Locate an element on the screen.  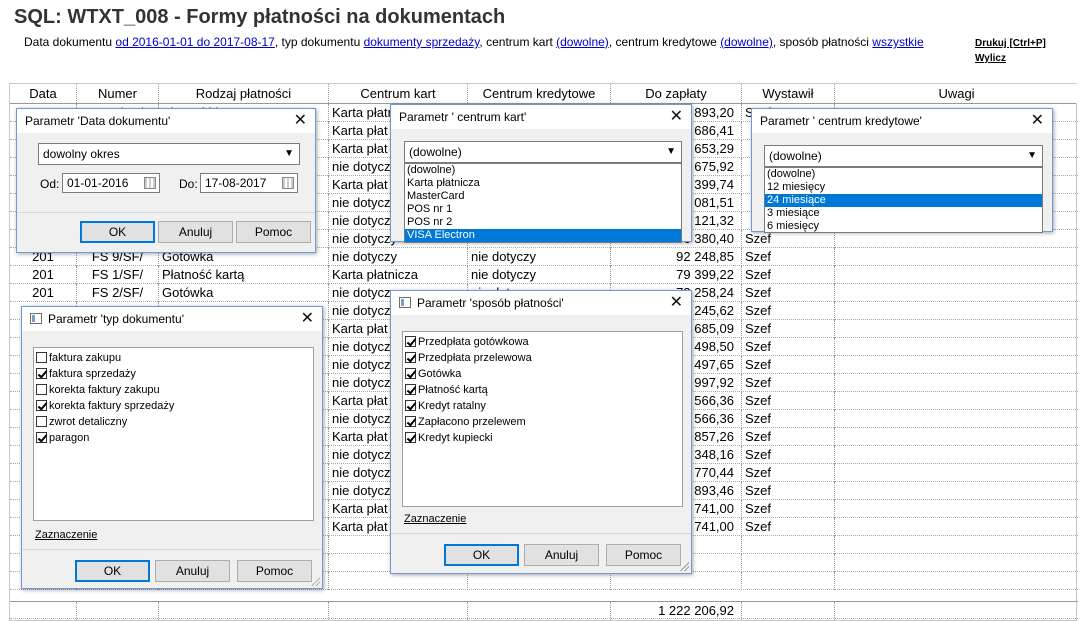
payment-method-item: Kredyt kupiecki is located at coordinates (542, 438).